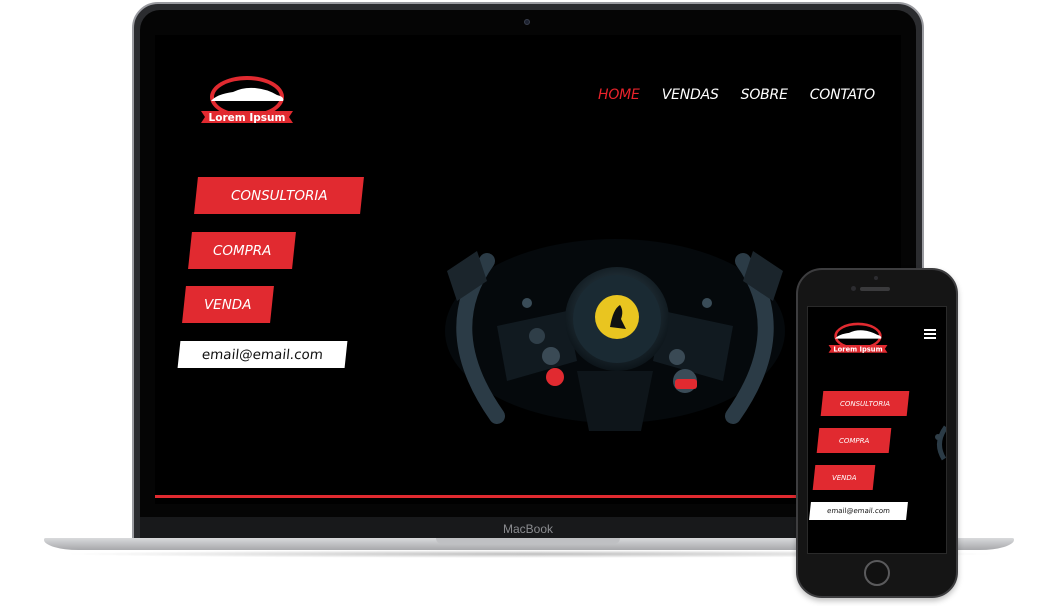 The height and width of the screenshot is (606, 1056). What do you see at coordinates (615, 335) in the screenshot?
I see `steering-wheel-icon` at bounding box center [615, 335].